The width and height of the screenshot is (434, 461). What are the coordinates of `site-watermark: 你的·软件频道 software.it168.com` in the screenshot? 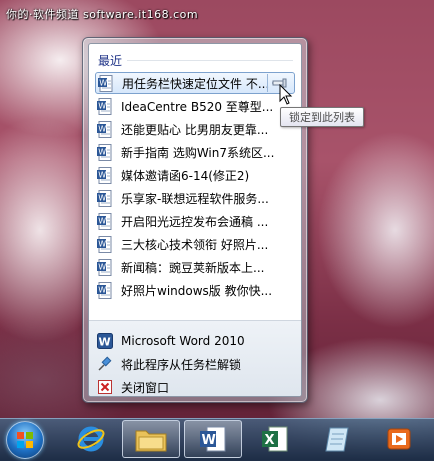 It's located at (102, 14).